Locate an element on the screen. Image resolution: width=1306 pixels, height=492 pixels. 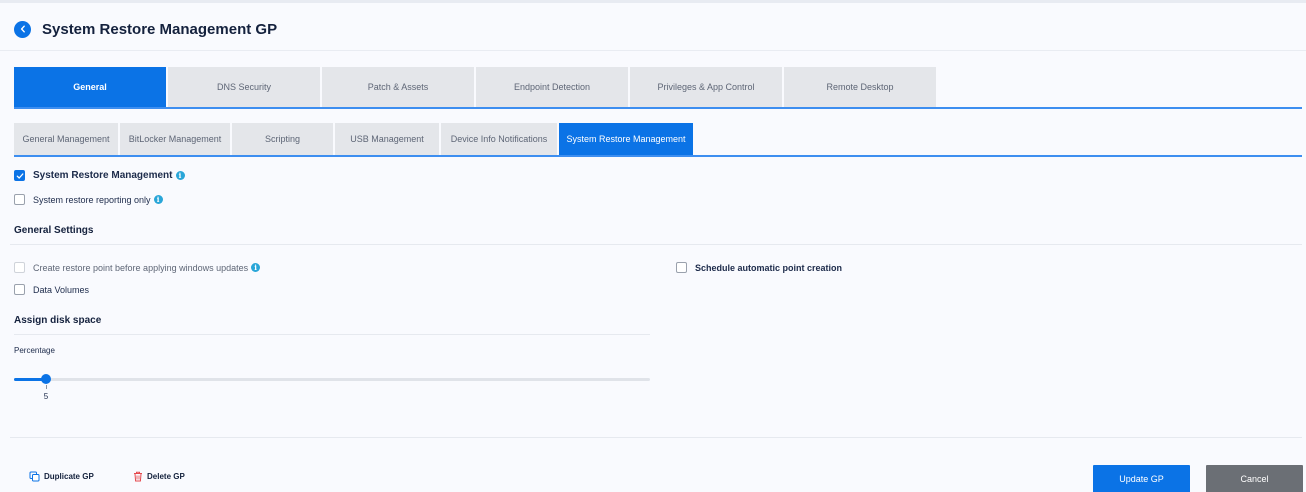
data-volumes-checkbox is located at coordinates (19, 289).